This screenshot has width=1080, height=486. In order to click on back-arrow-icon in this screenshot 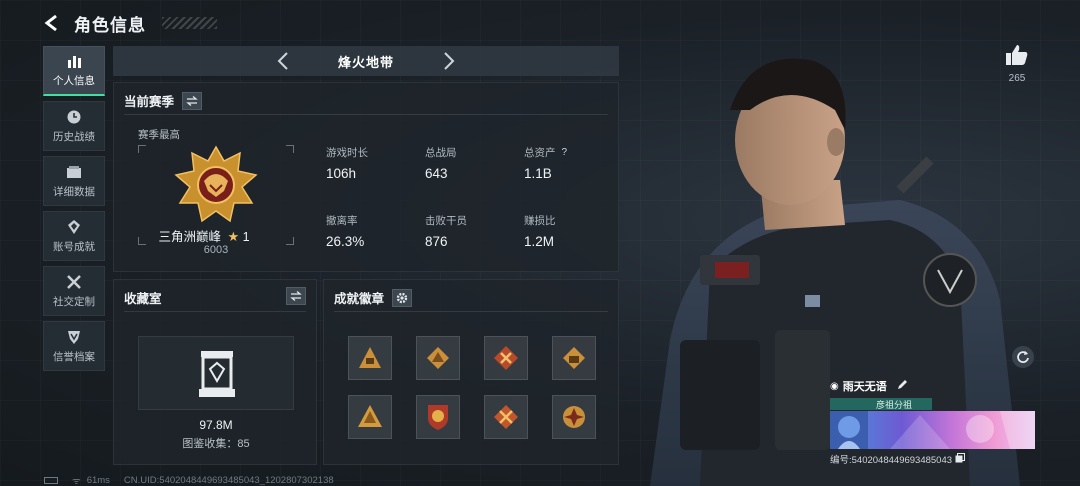, I will do `click(50, 23)`.